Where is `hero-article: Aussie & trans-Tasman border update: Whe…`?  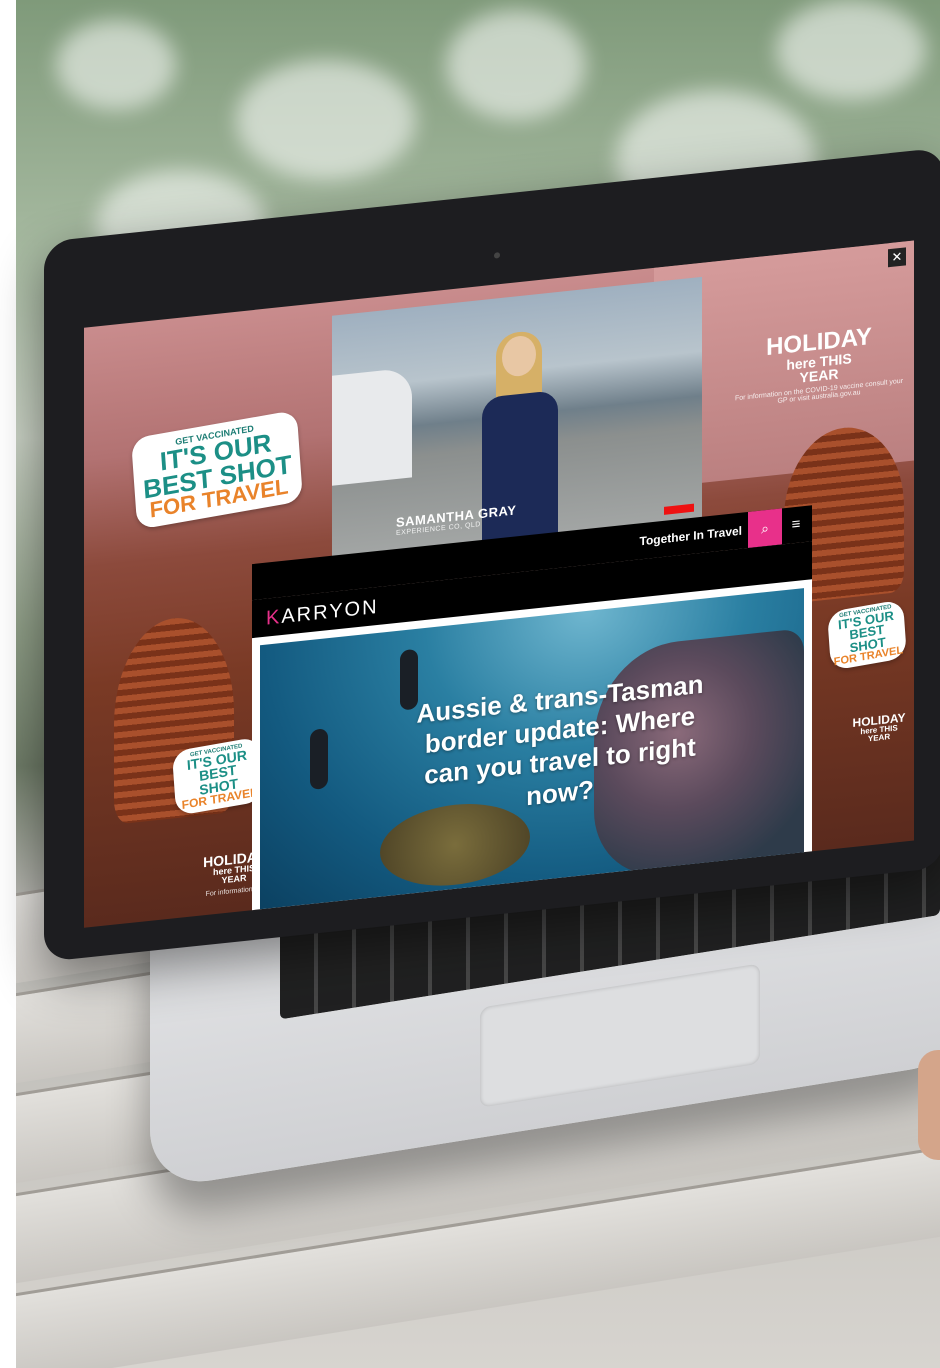
hero-article: Aussie & trans-Tasman border update: Whe… is located at coordinates (532, 754).